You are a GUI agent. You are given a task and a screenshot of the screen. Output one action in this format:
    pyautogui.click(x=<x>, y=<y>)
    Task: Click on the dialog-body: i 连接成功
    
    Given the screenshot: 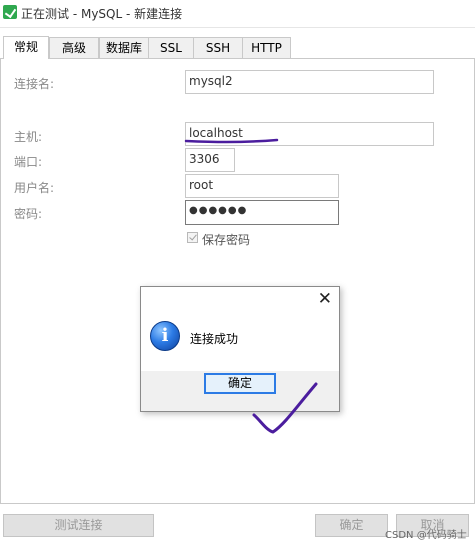 What is the action you would take?
    pyautogui.click(x=240, y=342)
    